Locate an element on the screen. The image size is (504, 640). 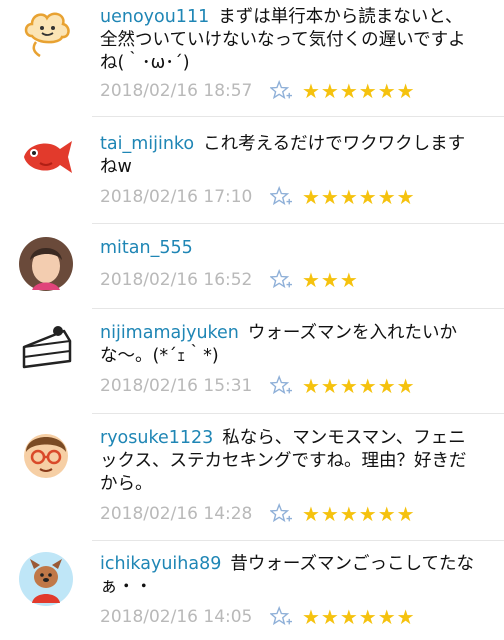
comment-text: nijimamajyuken ウォーズマンを入れたいかな〜。(*´ｪ｀*) is located at coordinates (290, 345).